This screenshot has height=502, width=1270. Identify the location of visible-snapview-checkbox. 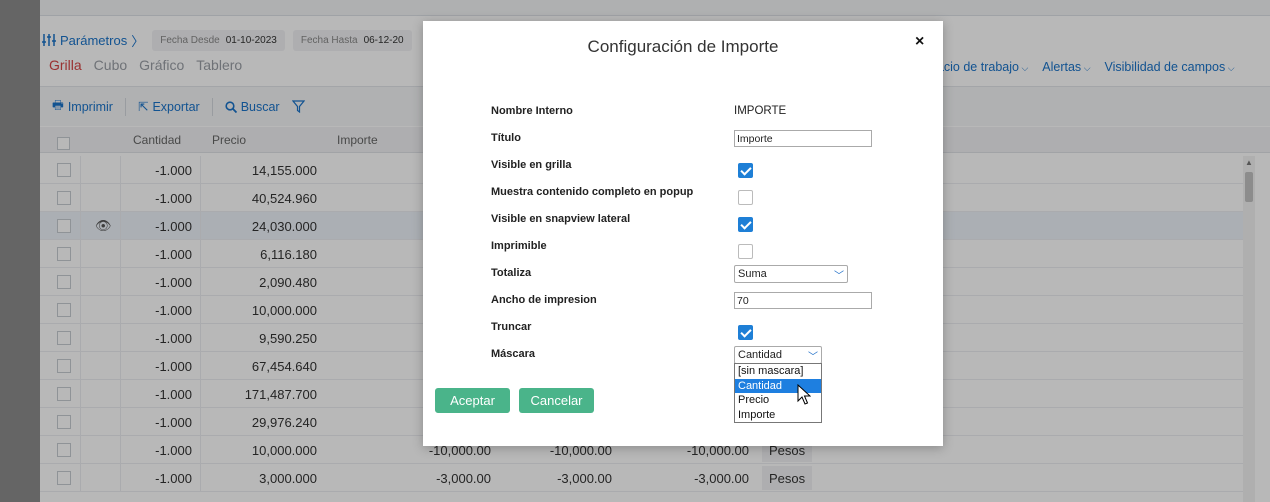
(745, 224).